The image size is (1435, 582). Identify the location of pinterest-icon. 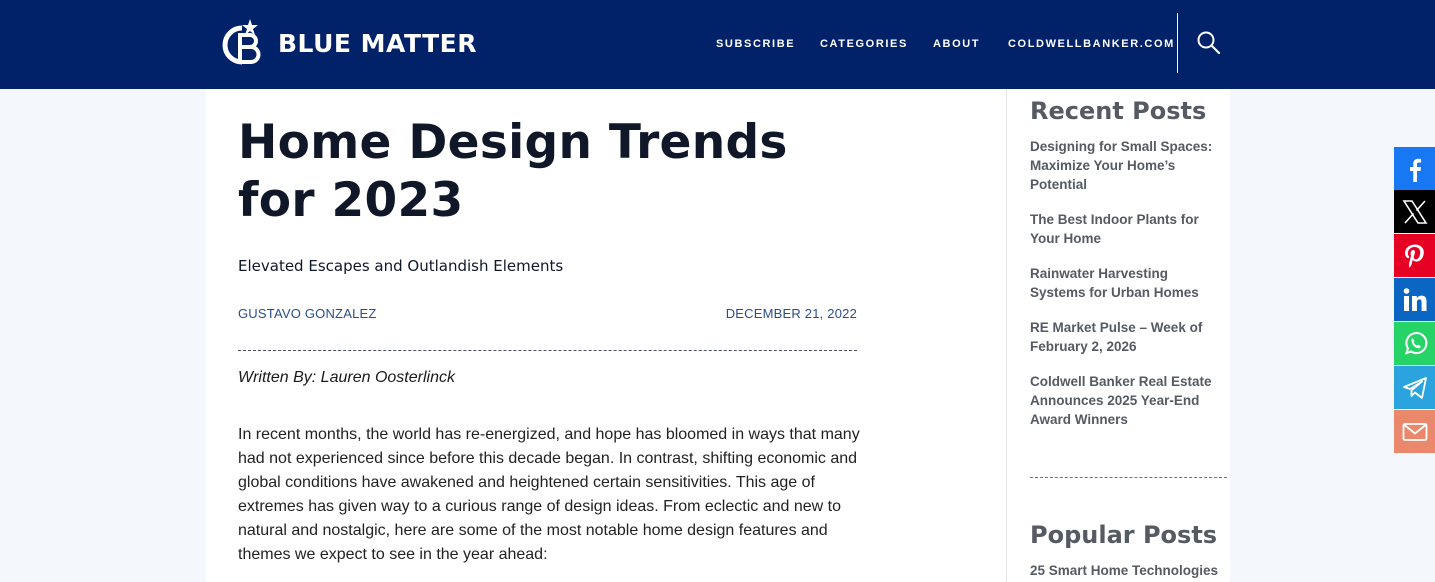
(1414, 256).